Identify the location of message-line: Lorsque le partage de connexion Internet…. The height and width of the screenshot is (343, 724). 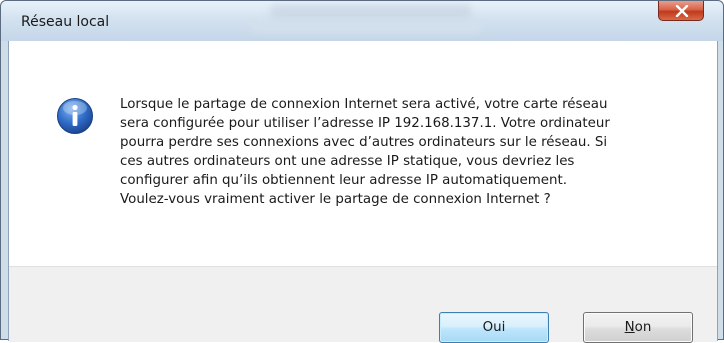
(364, 104).